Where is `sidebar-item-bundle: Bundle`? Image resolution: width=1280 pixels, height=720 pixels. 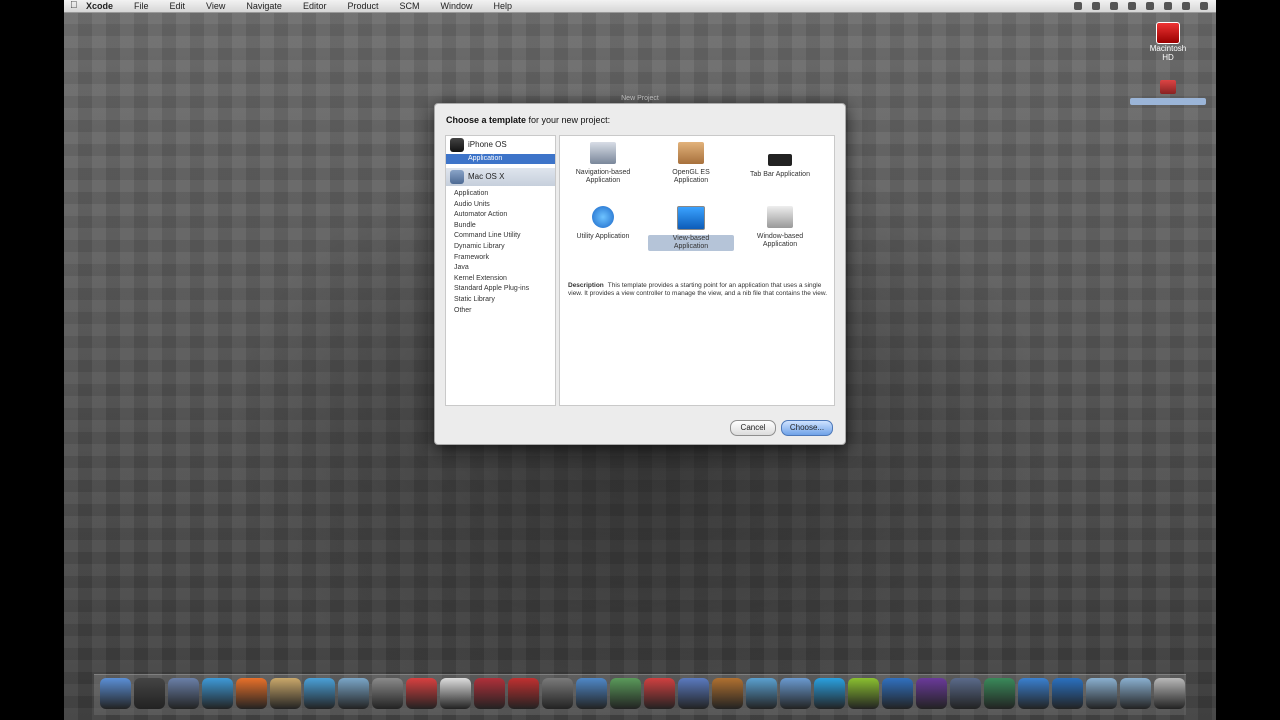
sidebar-item-bundle: Bundle is located at coordinates (500, 226).